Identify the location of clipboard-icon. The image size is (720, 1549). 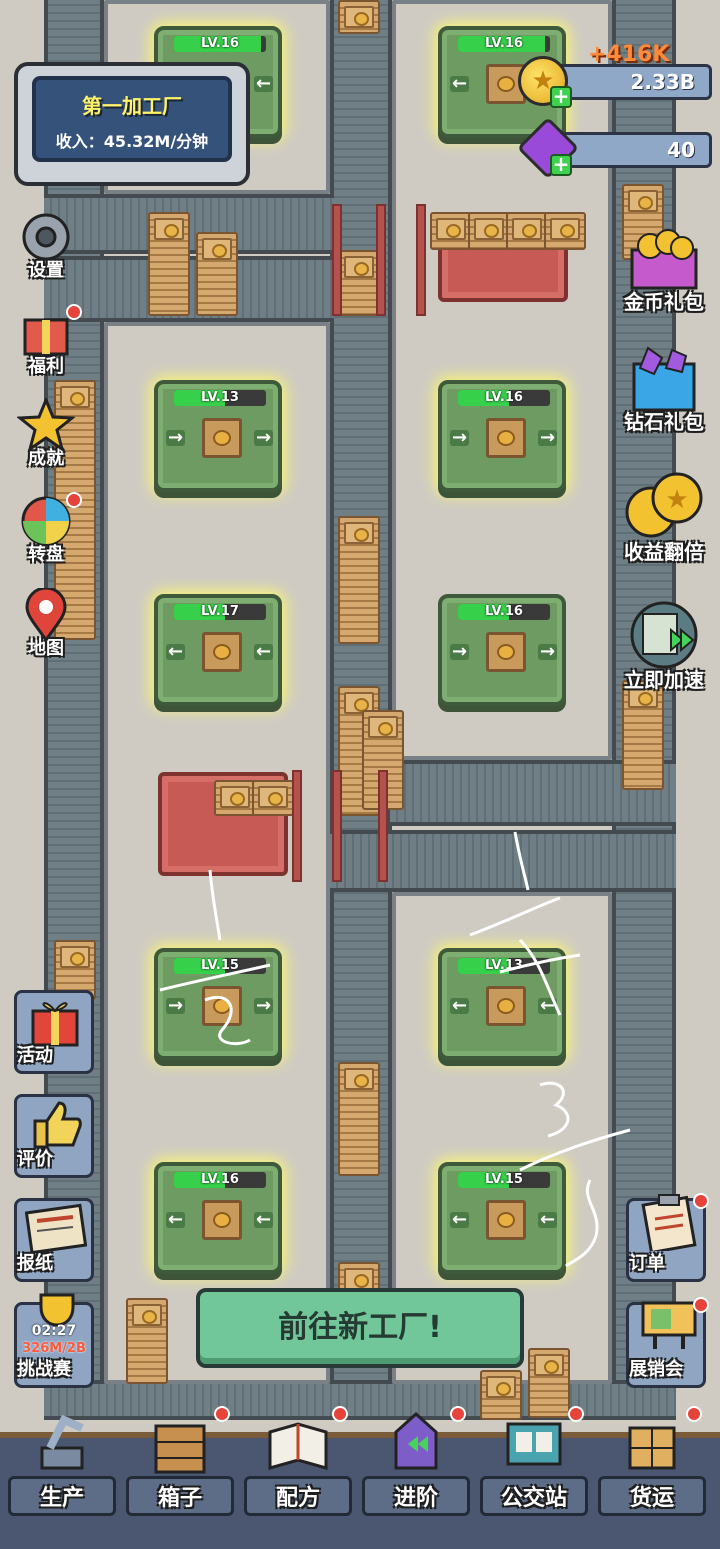
(669, 1222).